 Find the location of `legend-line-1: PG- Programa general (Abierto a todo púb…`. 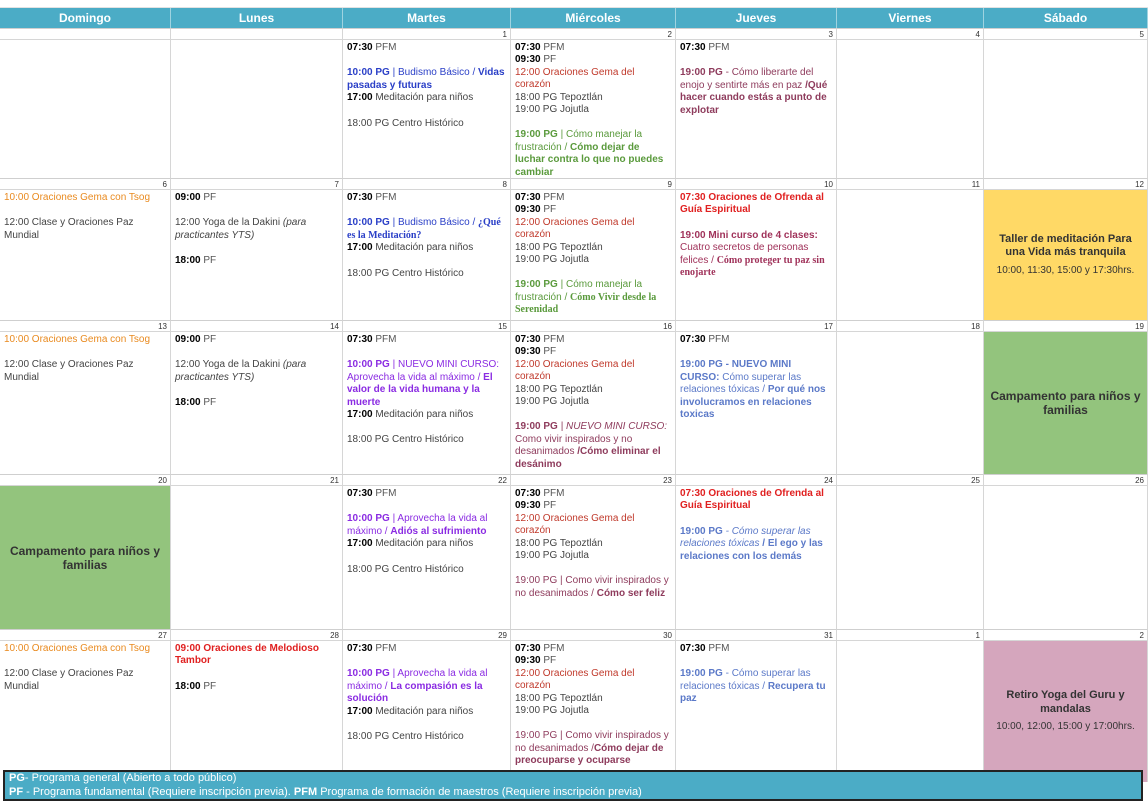

legend-line-1: PG- Programa general (Abierto a todo púb… is located at coordinates (573, 779).